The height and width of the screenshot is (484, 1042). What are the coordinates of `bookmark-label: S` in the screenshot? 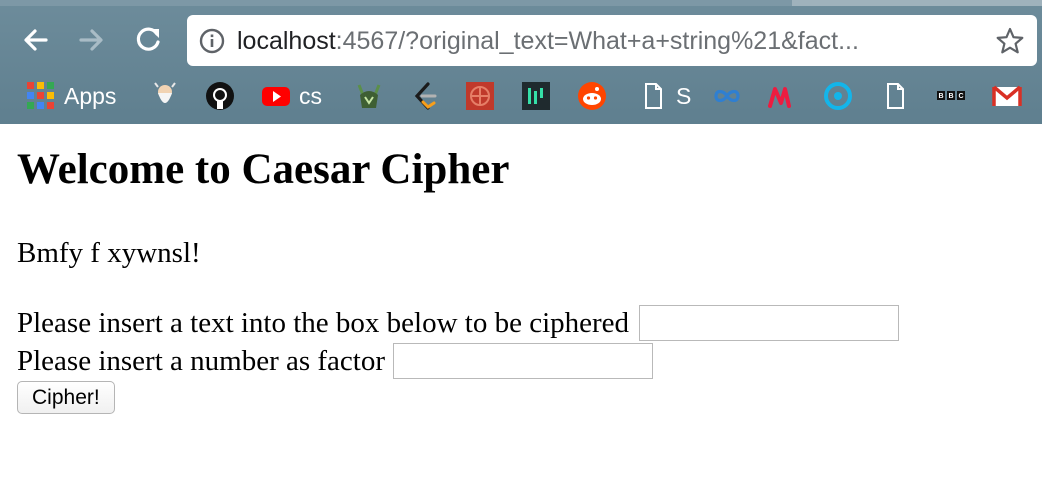 It's located at (684, 95).